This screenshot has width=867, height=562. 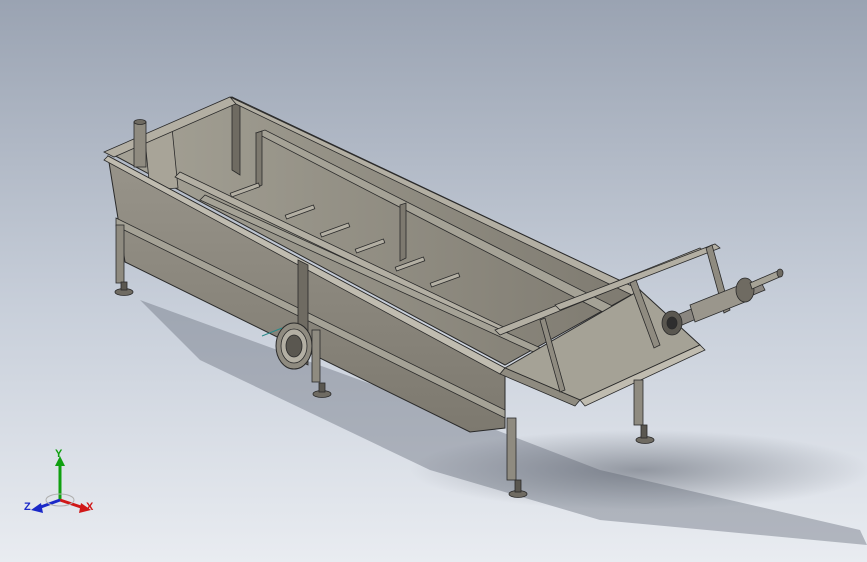 What do you see at coordinates (140, 143) in the screenshot?
I see `drain-pipe` at bounding box center [140, 143].